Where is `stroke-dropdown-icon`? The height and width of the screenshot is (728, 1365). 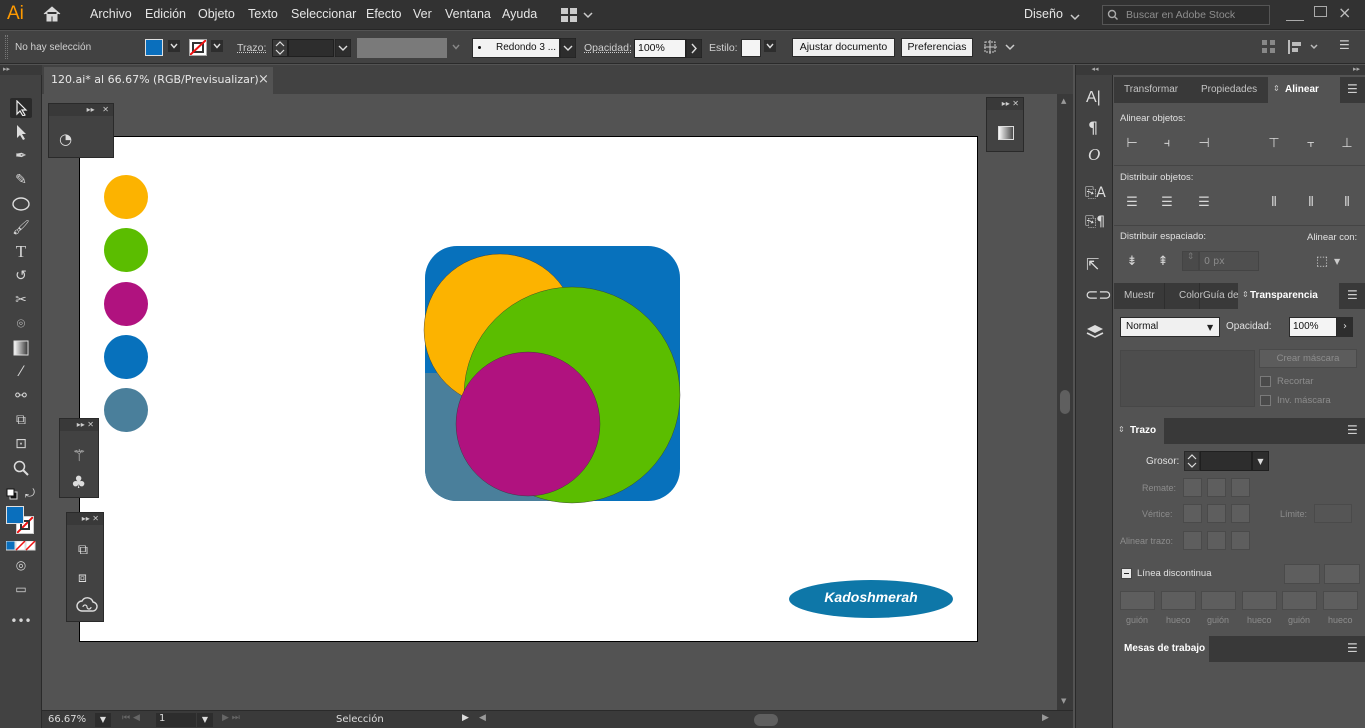
stroke-dropdown-icon is located at coordinates (217, 47).